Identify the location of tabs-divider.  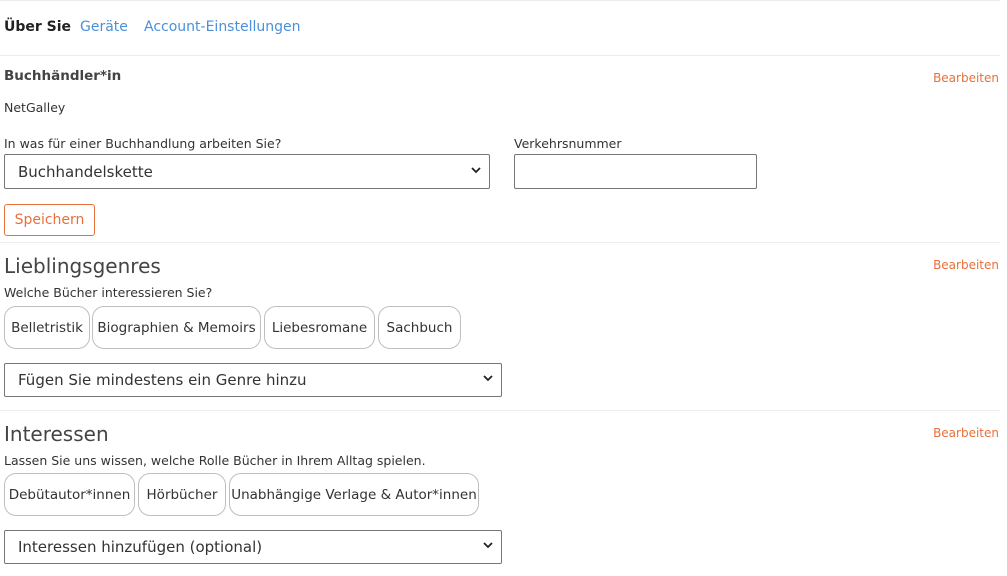
(500, 55).